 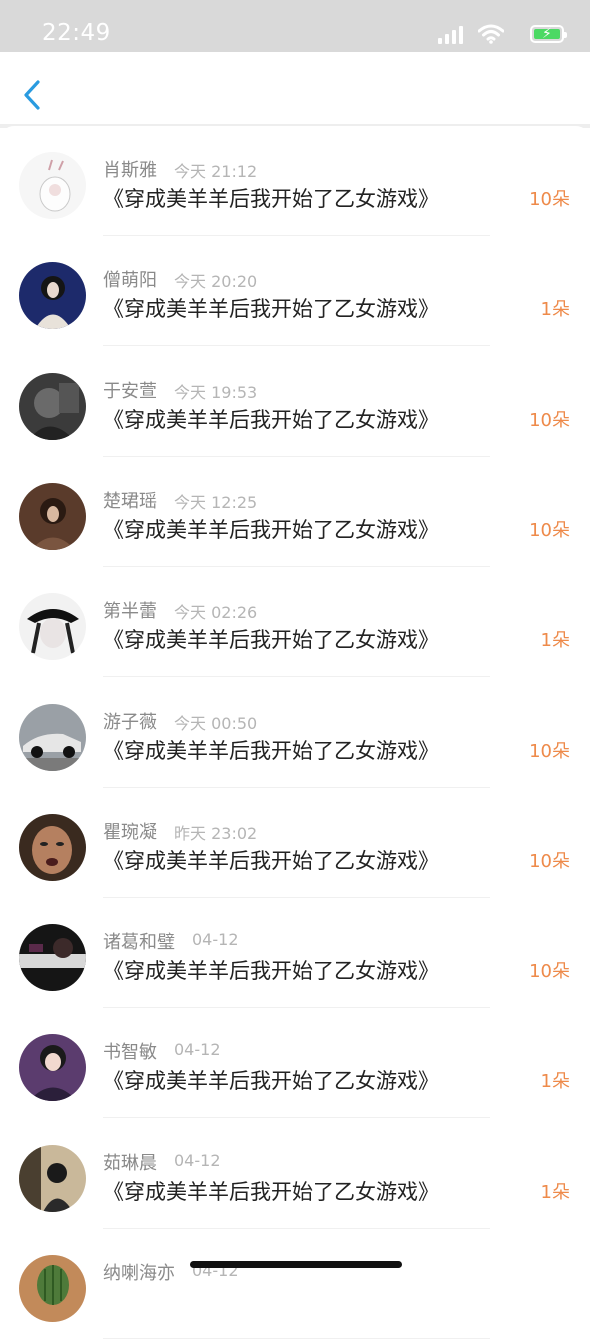 I want to click on chevron-left-icon, so click(x=33, y=96).